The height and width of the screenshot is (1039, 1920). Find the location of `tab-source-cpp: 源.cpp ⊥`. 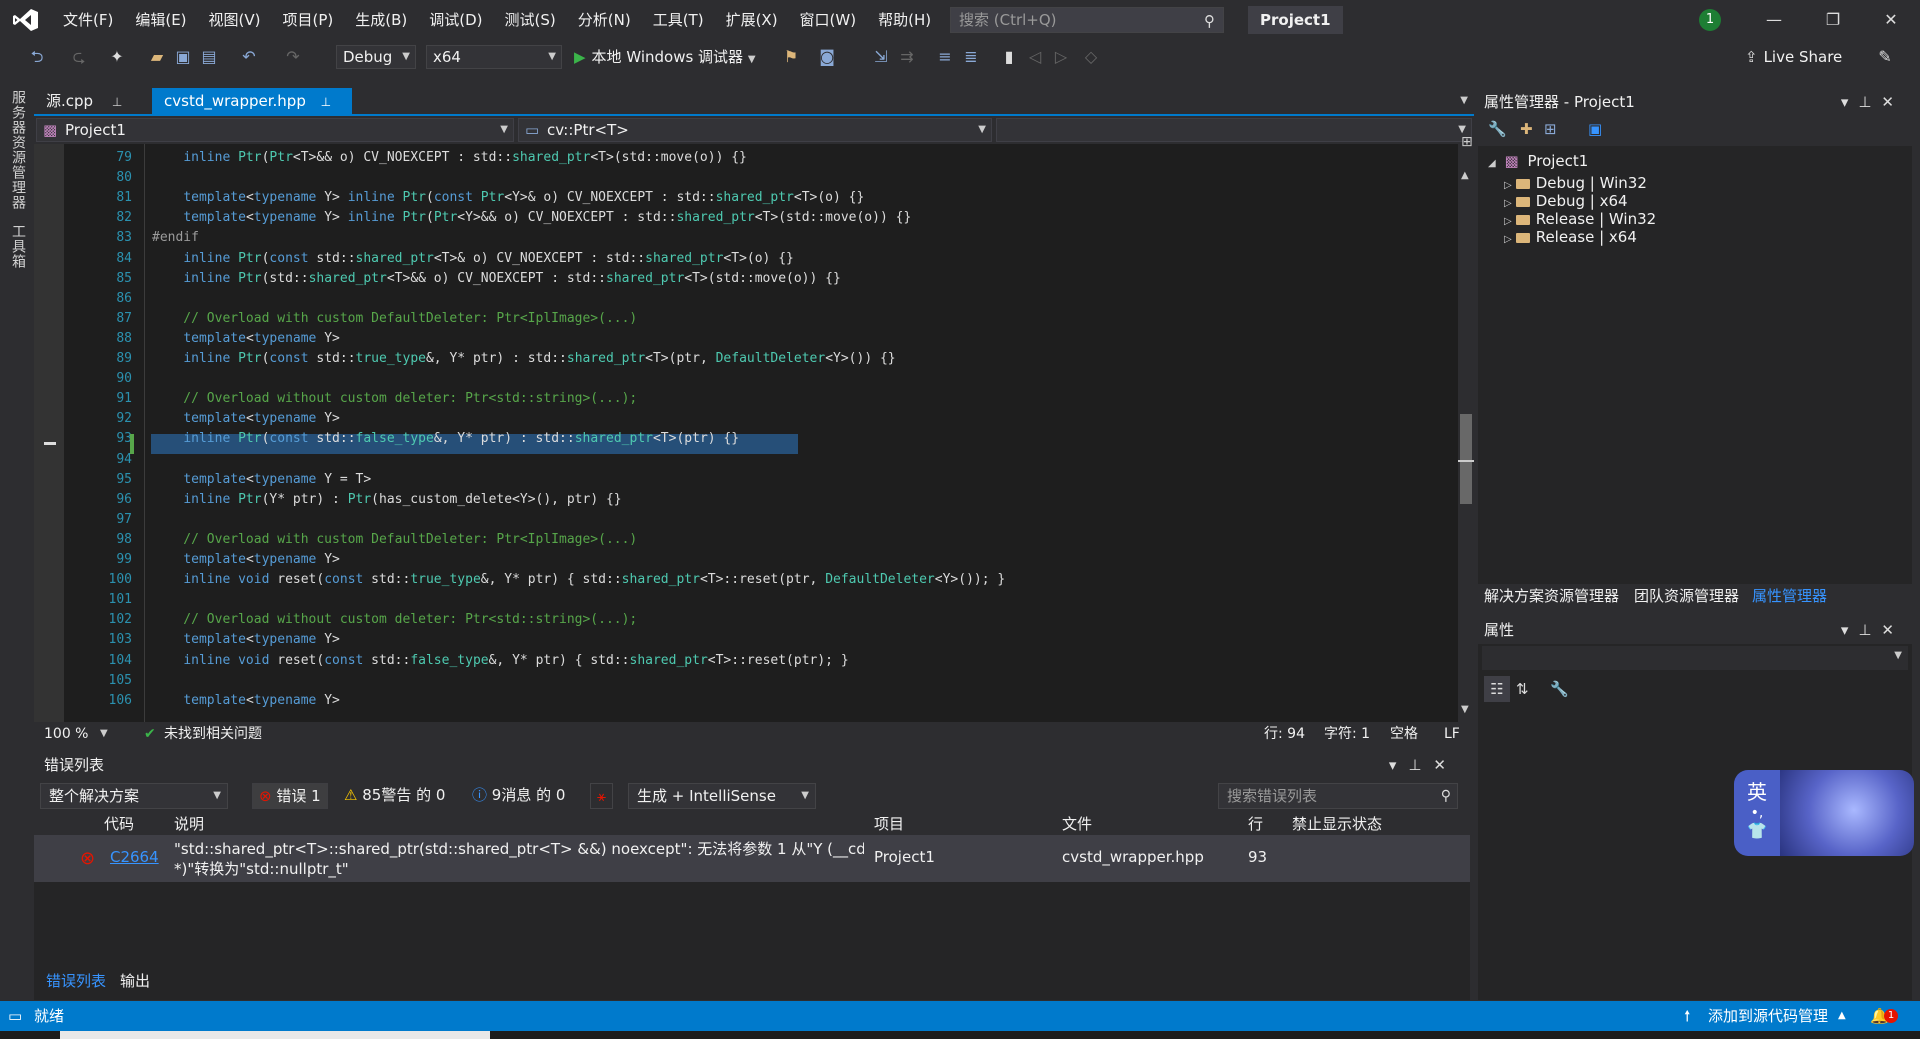

tab-source-cpp: 源.cpp ⊥ is located at coordinates (88, 101).